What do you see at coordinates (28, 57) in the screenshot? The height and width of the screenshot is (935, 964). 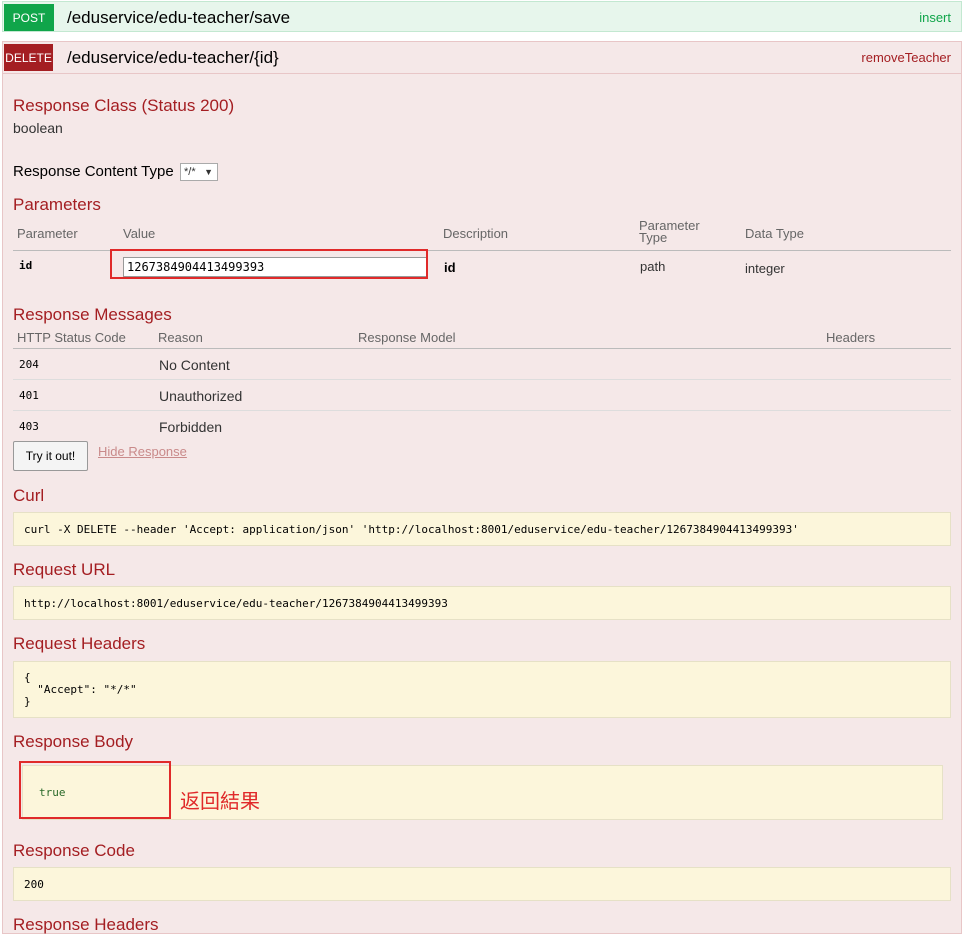 I see `delete-method-badge: DELETE` at bounding box center [28, 57].